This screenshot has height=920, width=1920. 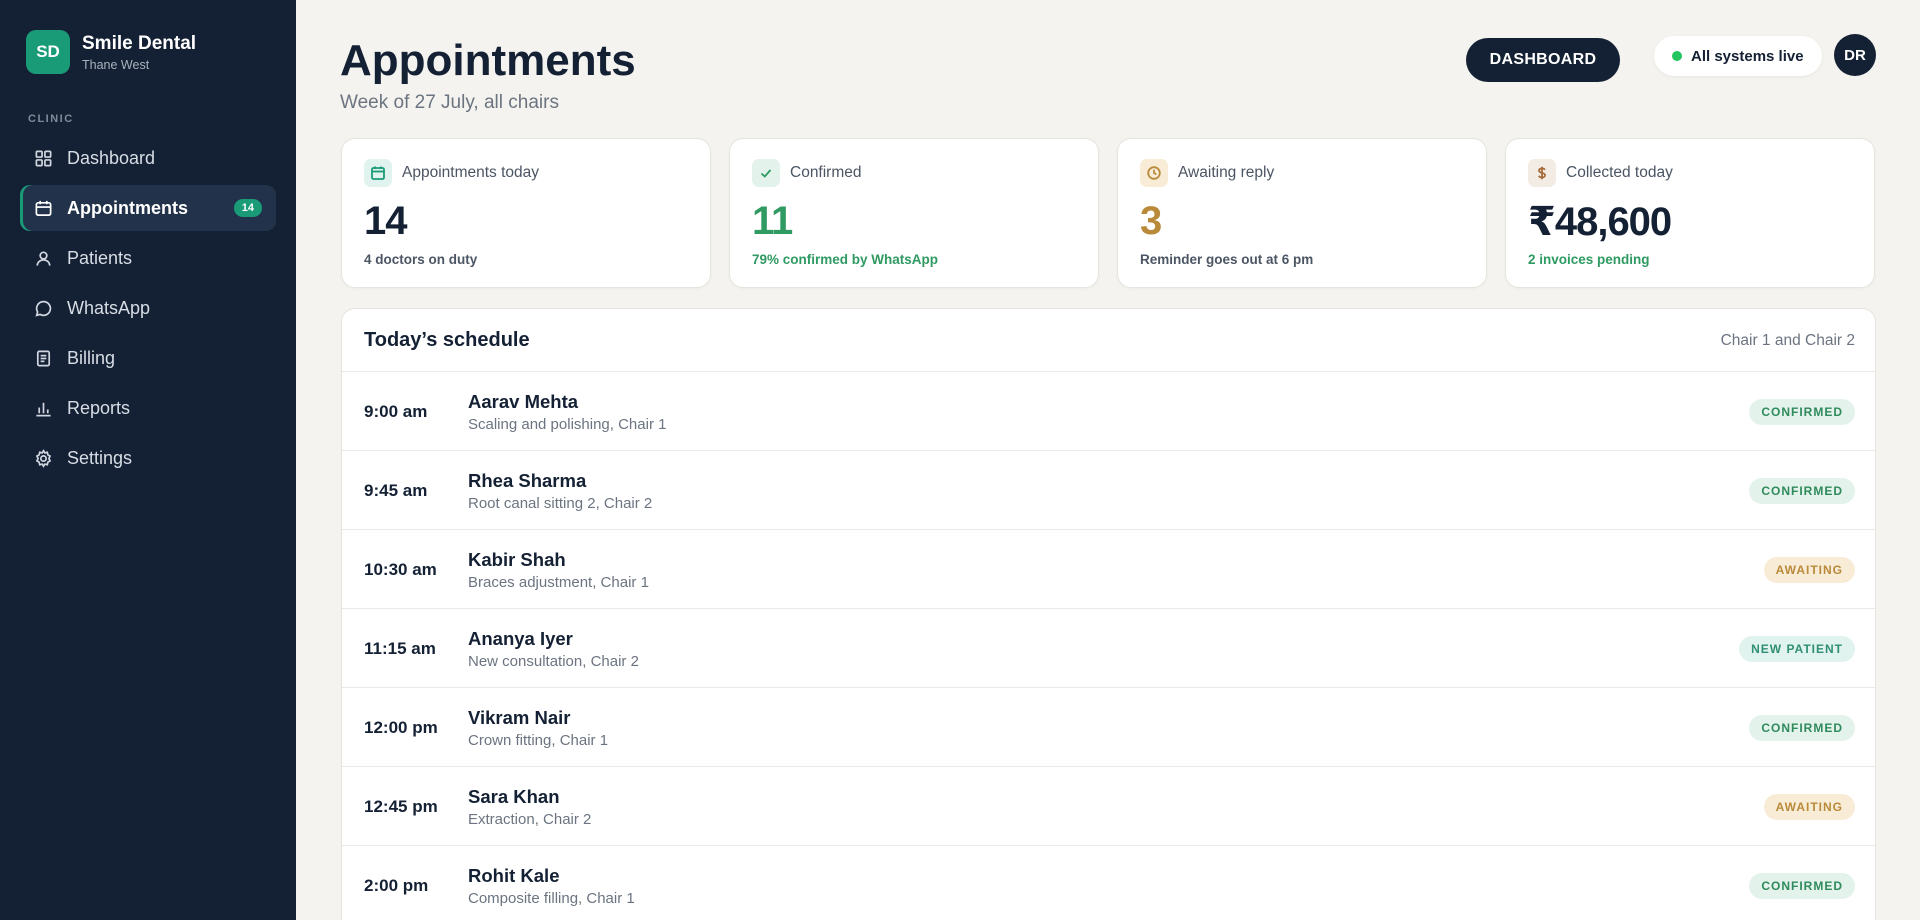 I want to click on nav-section-label: CLINIC, so click(x=51, y=119).